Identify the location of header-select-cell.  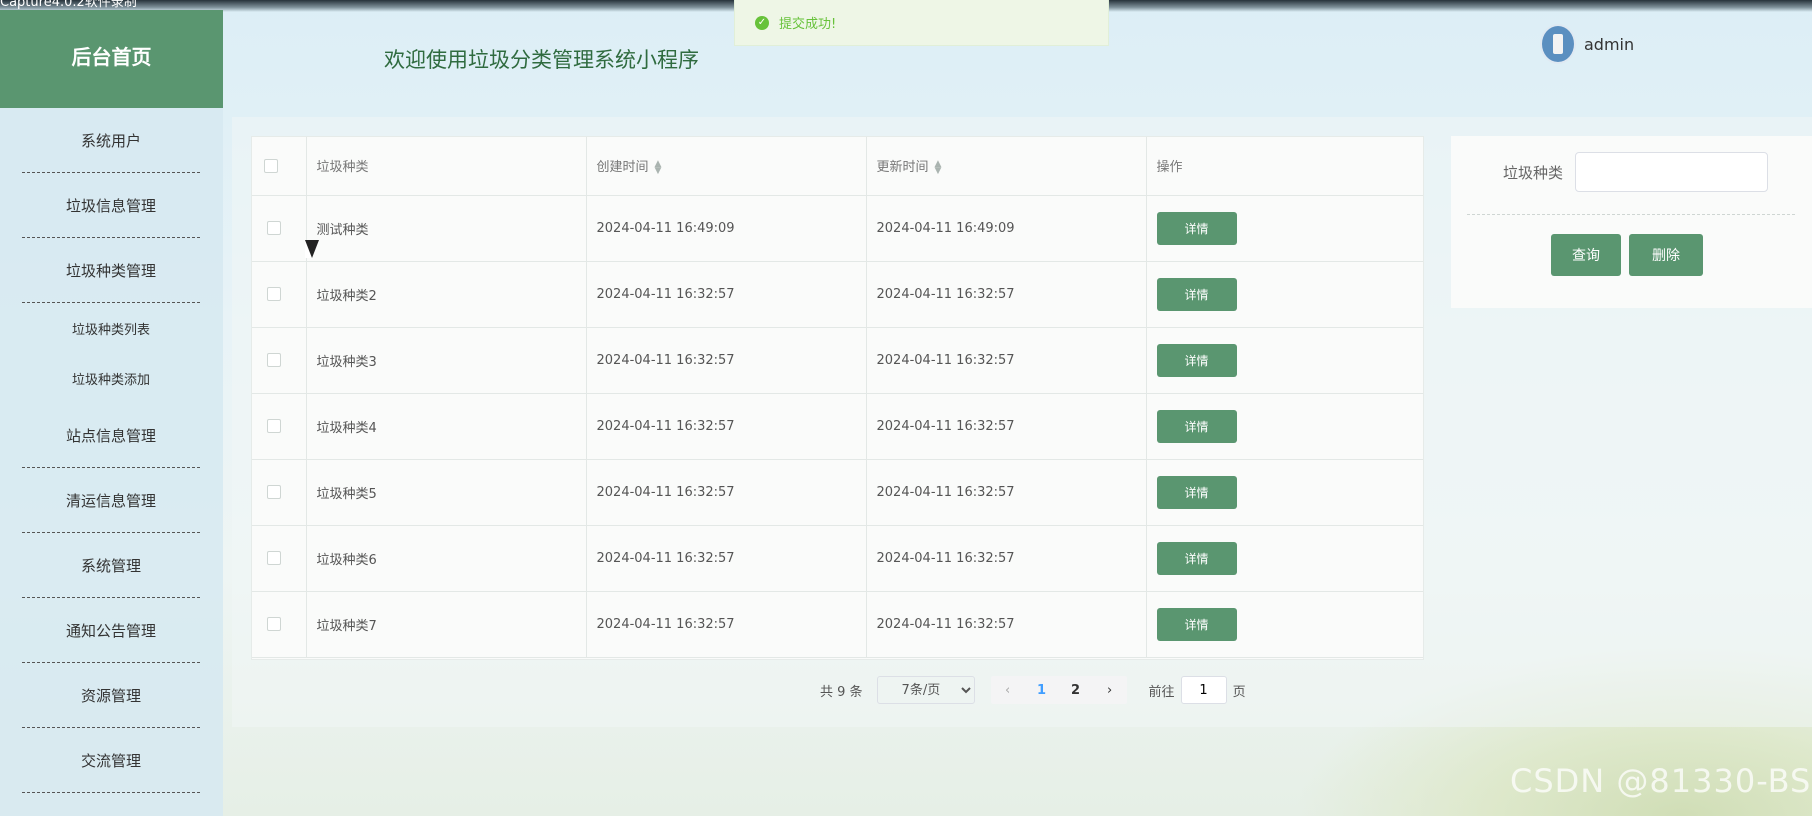
(279, 166).